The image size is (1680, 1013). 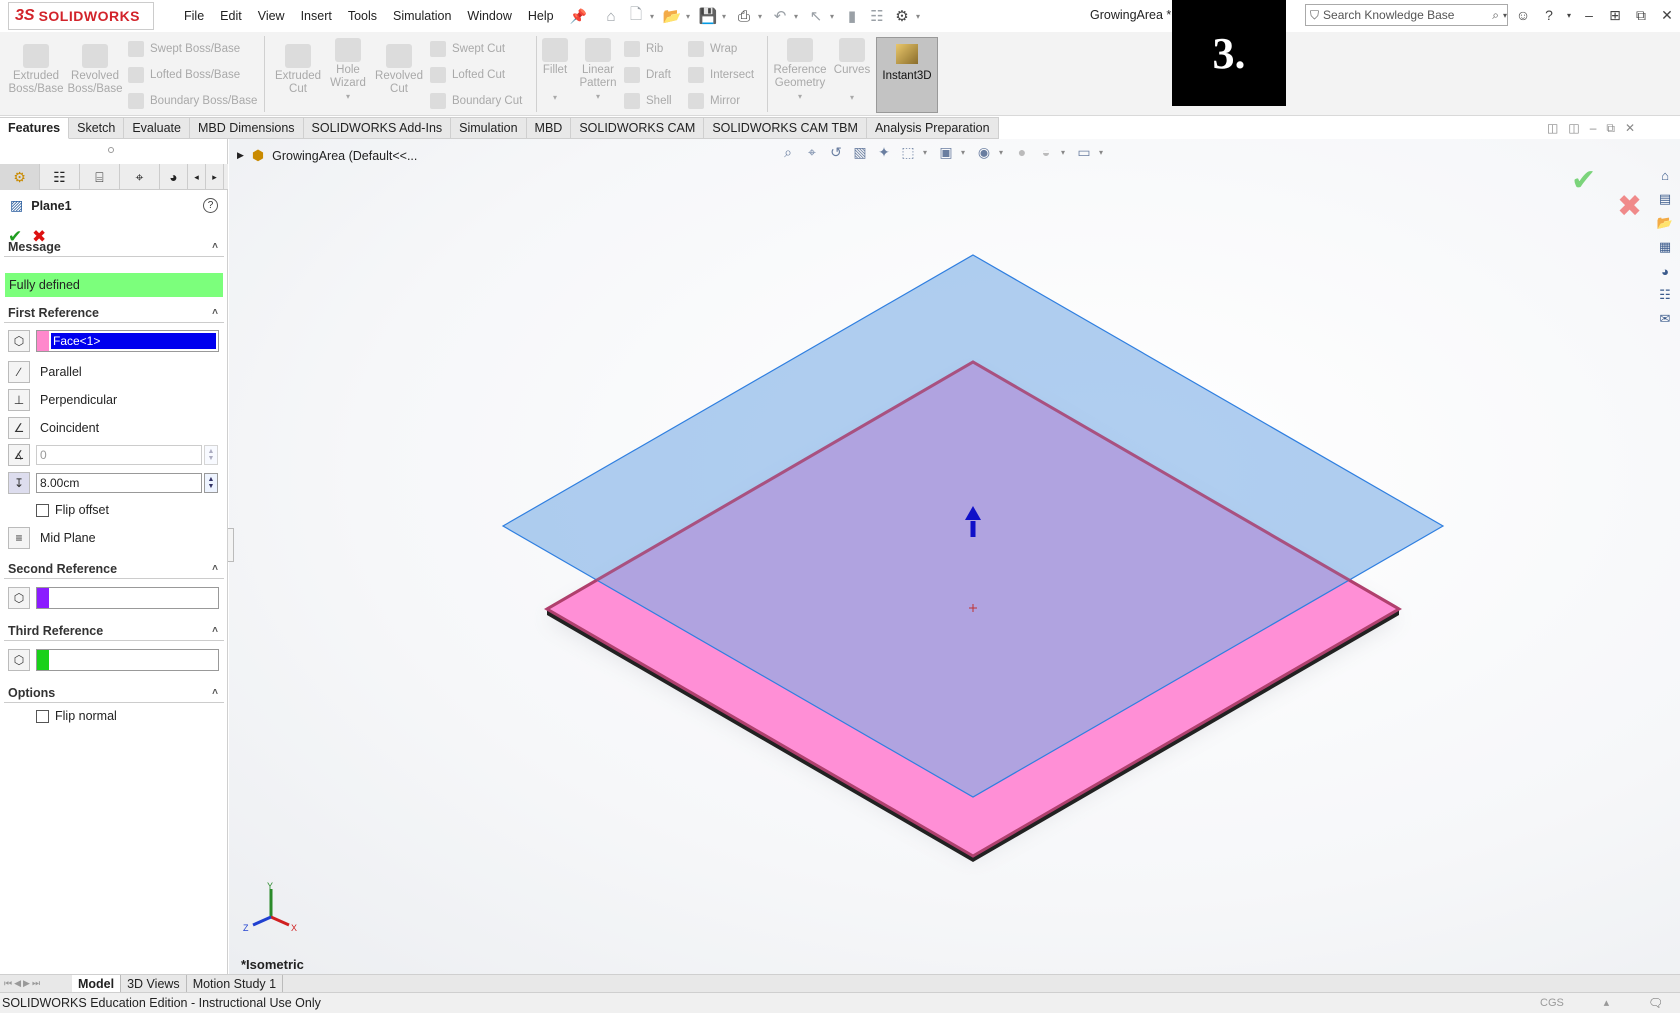 What do you see at coordinates (20, 177) in the screenshot?
I see `feature-manager-tab-icon: ⚙` at bounding box center [20, 177].